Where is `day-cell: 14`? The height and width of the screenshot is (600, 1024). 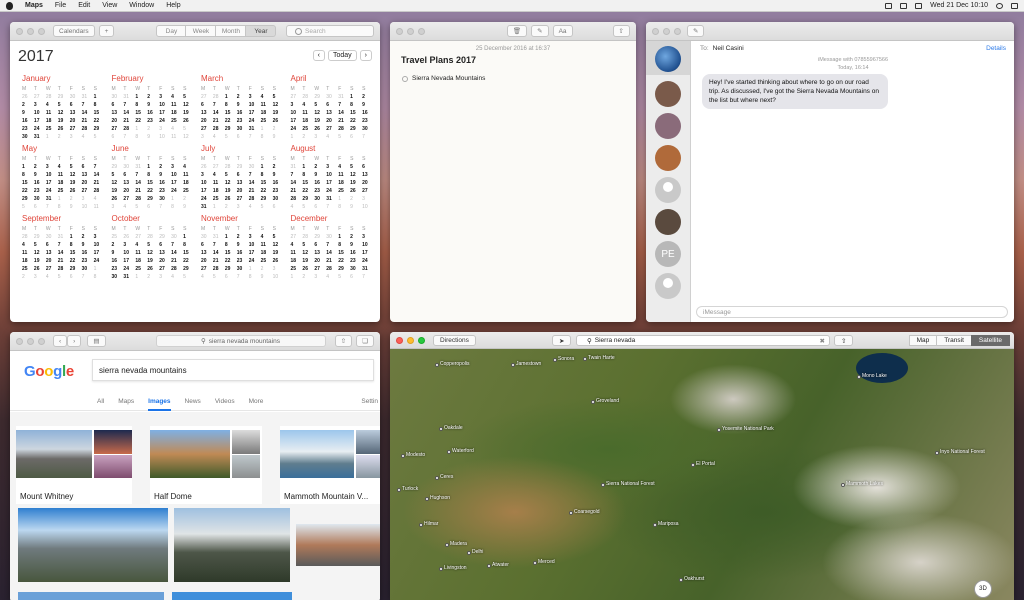 day-cell: 14 is located at coordinates (297, 183).